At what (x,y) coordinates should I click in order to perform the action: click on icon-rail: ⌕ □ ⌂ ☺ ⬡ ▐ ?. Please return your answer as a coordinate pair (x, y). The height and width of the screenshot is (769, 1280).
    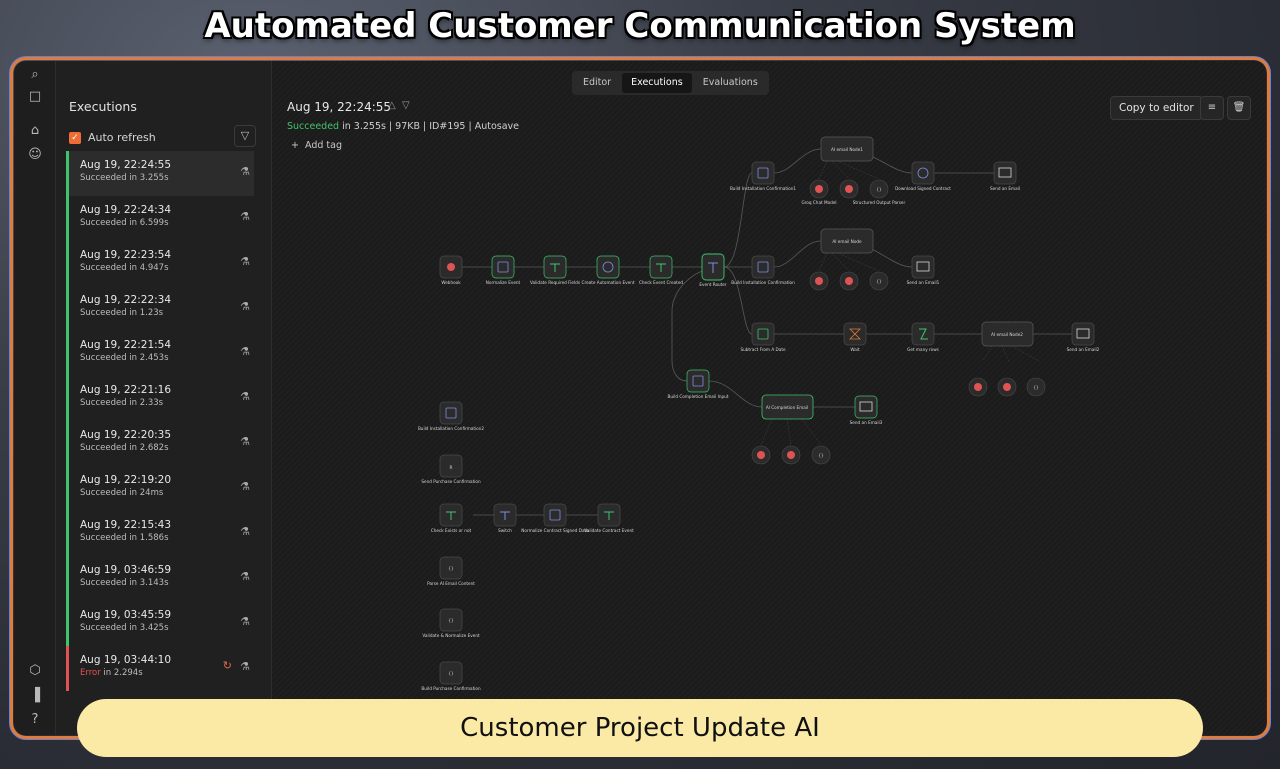
    Looking at the image, I should click on (35, 398).